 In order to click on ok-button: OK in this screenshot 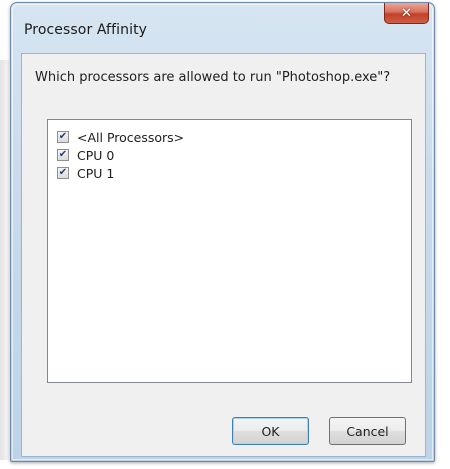, I will do `click(270, 431)`.